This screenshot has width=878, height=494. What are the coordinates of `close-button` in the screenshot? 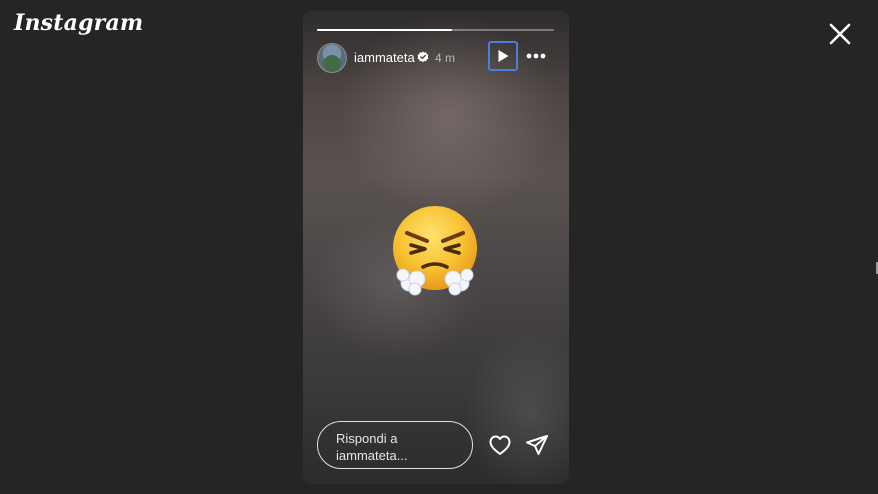 It's located at (840, 34).